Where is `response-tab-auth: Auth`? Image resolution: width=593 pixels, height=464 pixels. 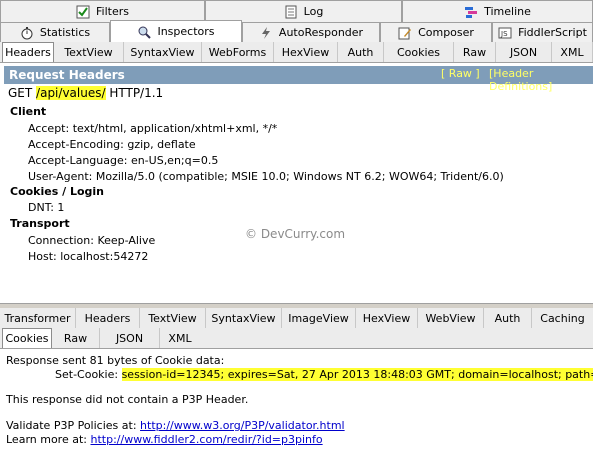
response-tab-auth: Auth is located at coordinates (508, 318).